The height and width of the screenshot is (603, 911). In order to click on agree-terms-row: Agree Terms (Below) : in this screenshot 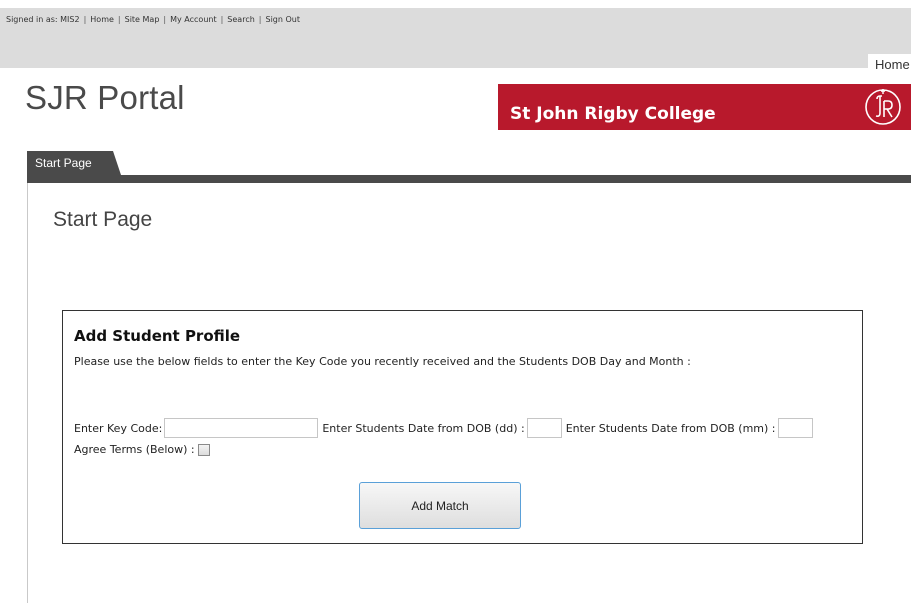, I will do `click(142, 449)`.